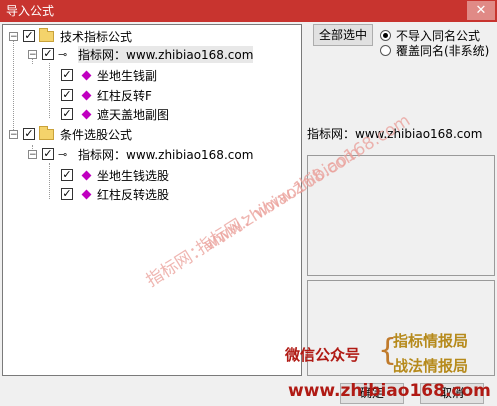  What do you see at coordinates (385, 50) in the screenshot?
I see `radio-unselected-icon` at bounding box center [385, 50].